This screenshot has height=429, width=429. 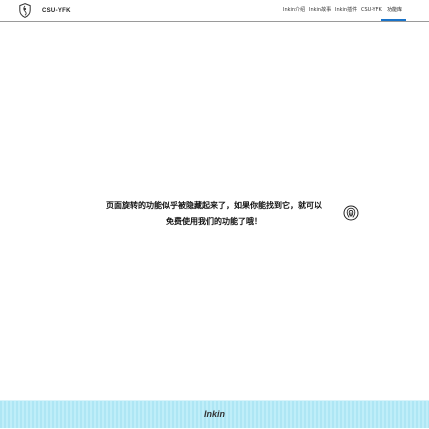 What do you see at coordinates (320, 10) in the screenshot?
I see `nav-item-inkin-story: Inkin故事` at bounding box center [320, 10].